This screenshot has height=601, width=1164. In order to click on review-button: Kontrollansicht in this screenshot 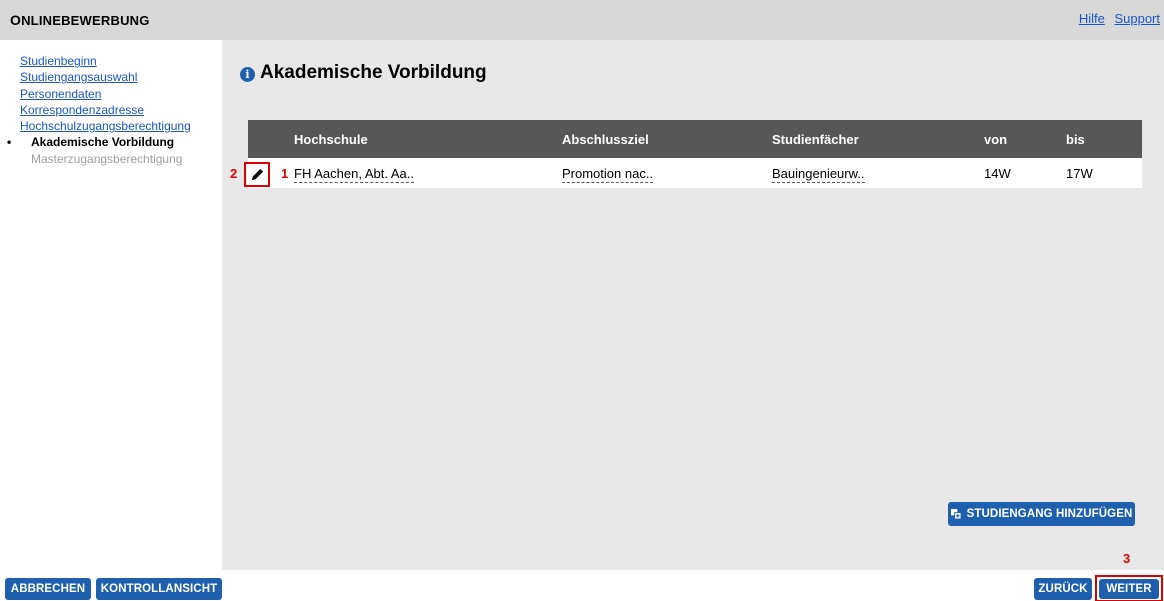, I will do `click(159, 589)`.